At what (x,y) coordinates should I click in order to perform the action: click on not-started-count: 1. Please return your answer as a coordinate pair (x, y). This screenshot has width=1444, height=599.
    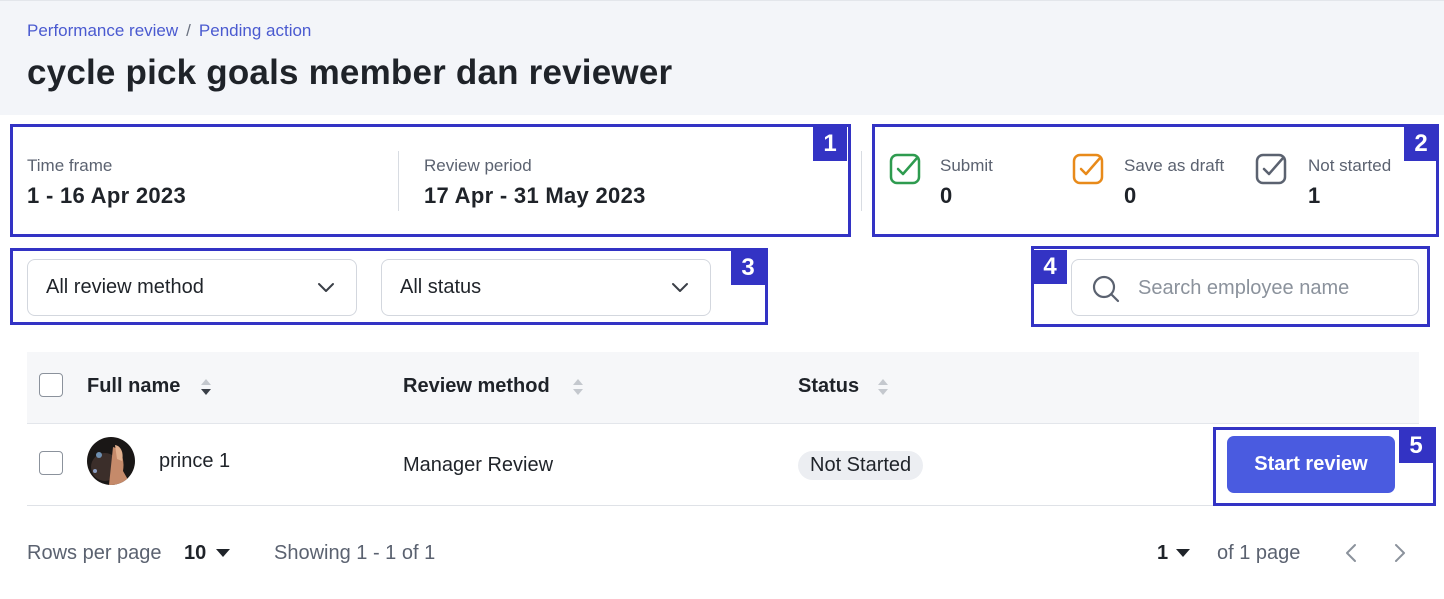
    Looking at the image, I should click on (1314, 195).